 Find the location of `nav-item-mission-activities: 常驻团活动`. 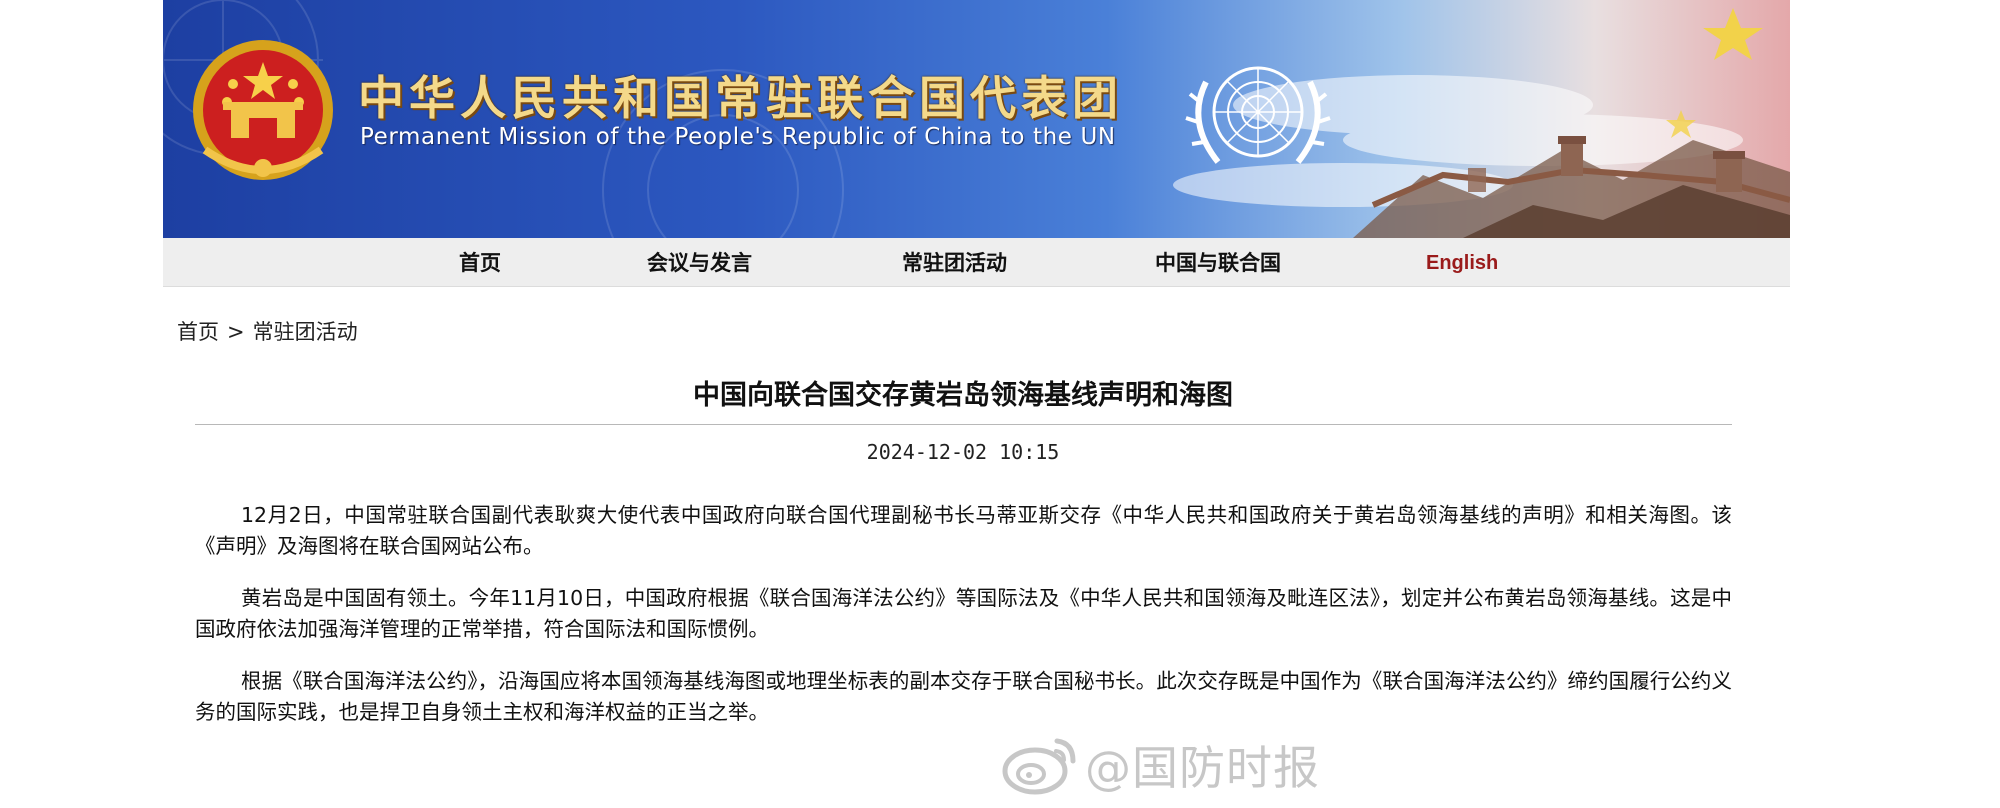

nav-item-mission-activities: 常驻团活动 is located at coordinates (954, 262).